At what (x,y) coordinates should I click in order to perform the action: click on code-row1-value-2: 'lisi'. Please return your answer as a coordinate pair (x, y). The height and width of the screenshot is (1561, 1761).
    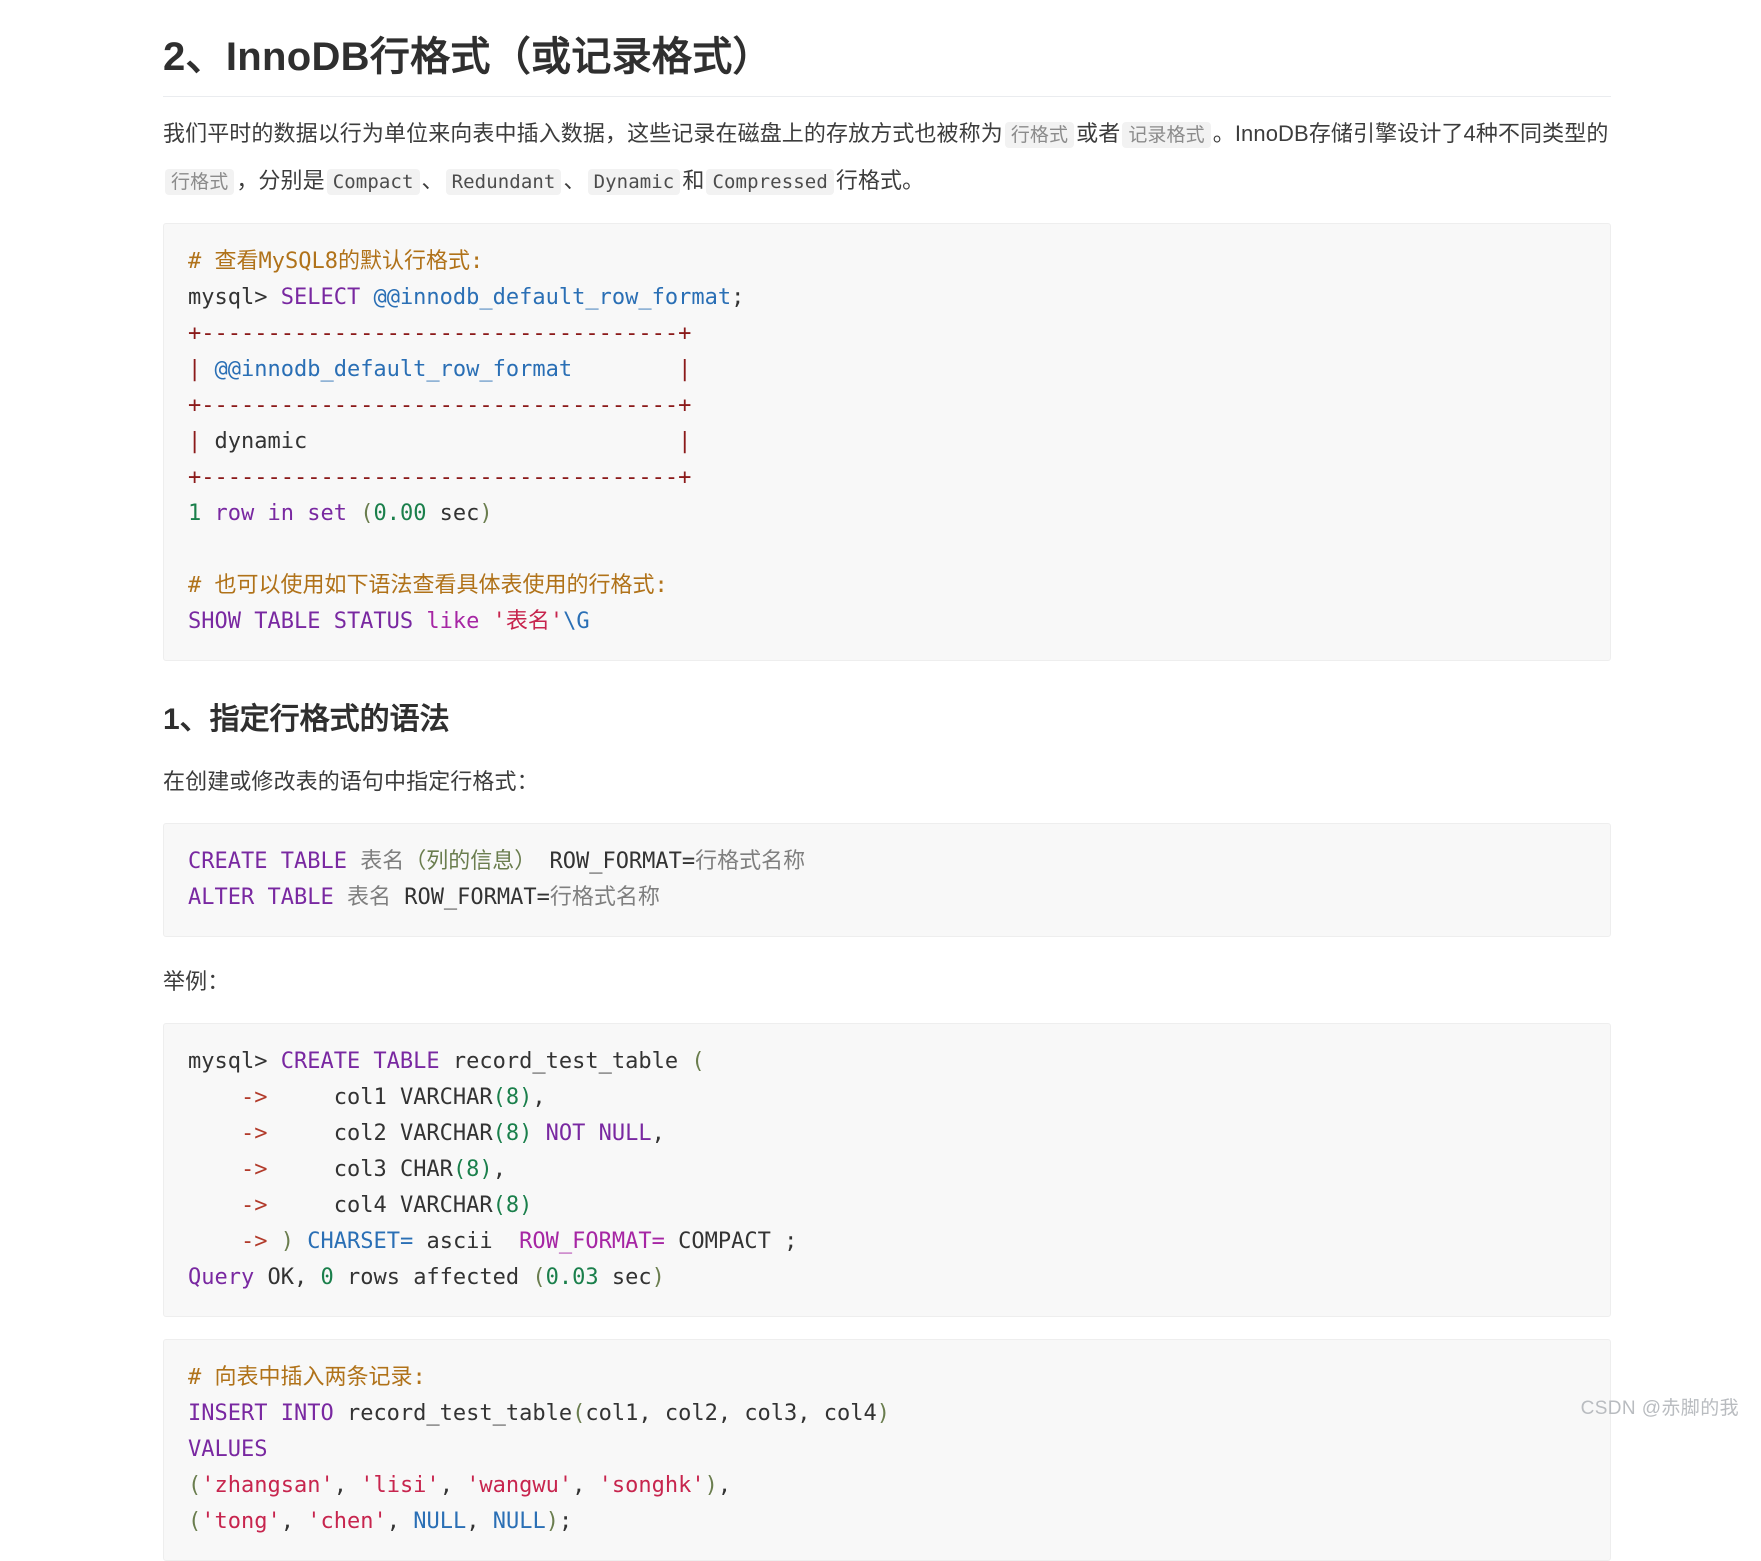
    Looking at the image, I should click on (400, 1485).